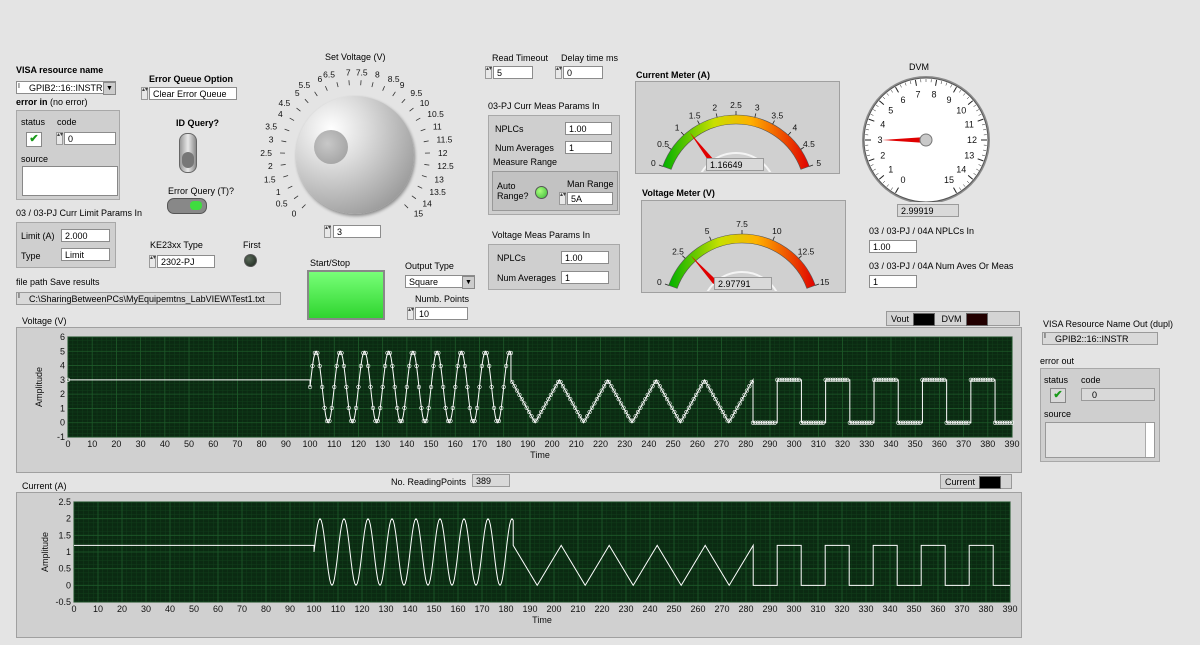  What do you see at coordinates (170, 609) in the screenshot?
I see `x-tick-label: 40` at bounding box center [170, 609].